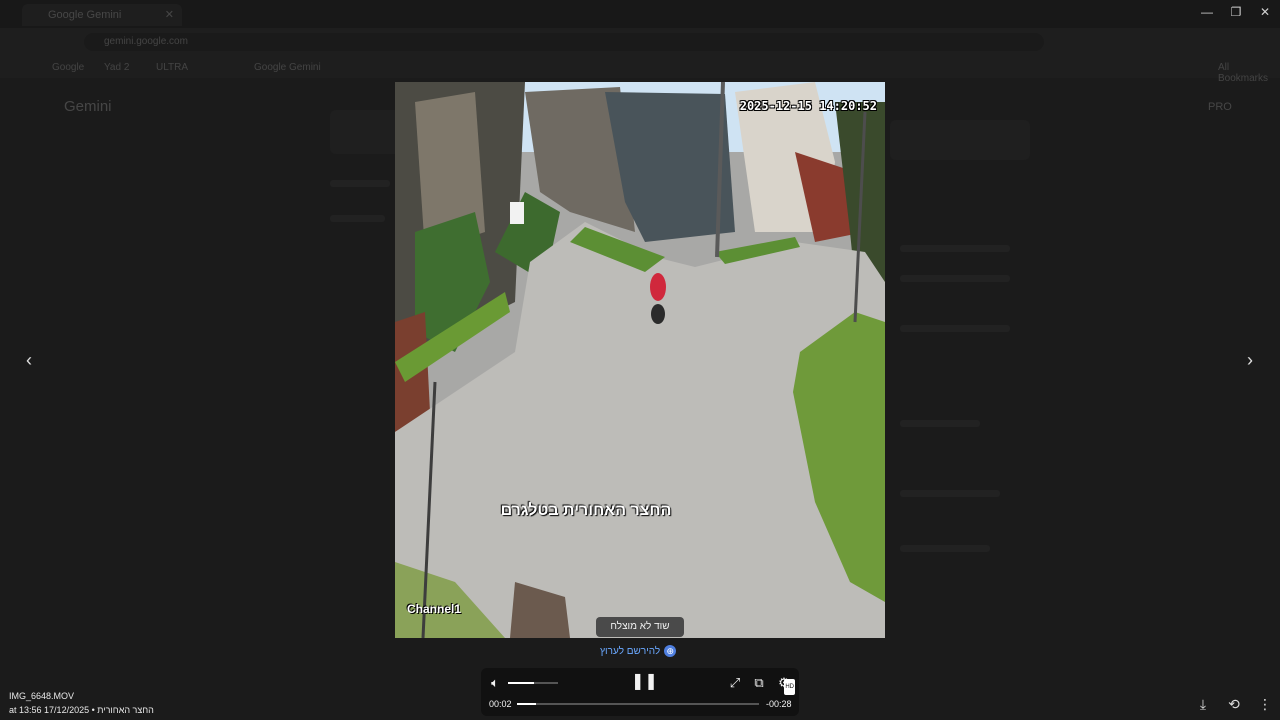 This screenshot has height=720, width=1280. Describe the element at coordinates (88, 106) in the screenshot. I see `app-title: Gemini` at that location.